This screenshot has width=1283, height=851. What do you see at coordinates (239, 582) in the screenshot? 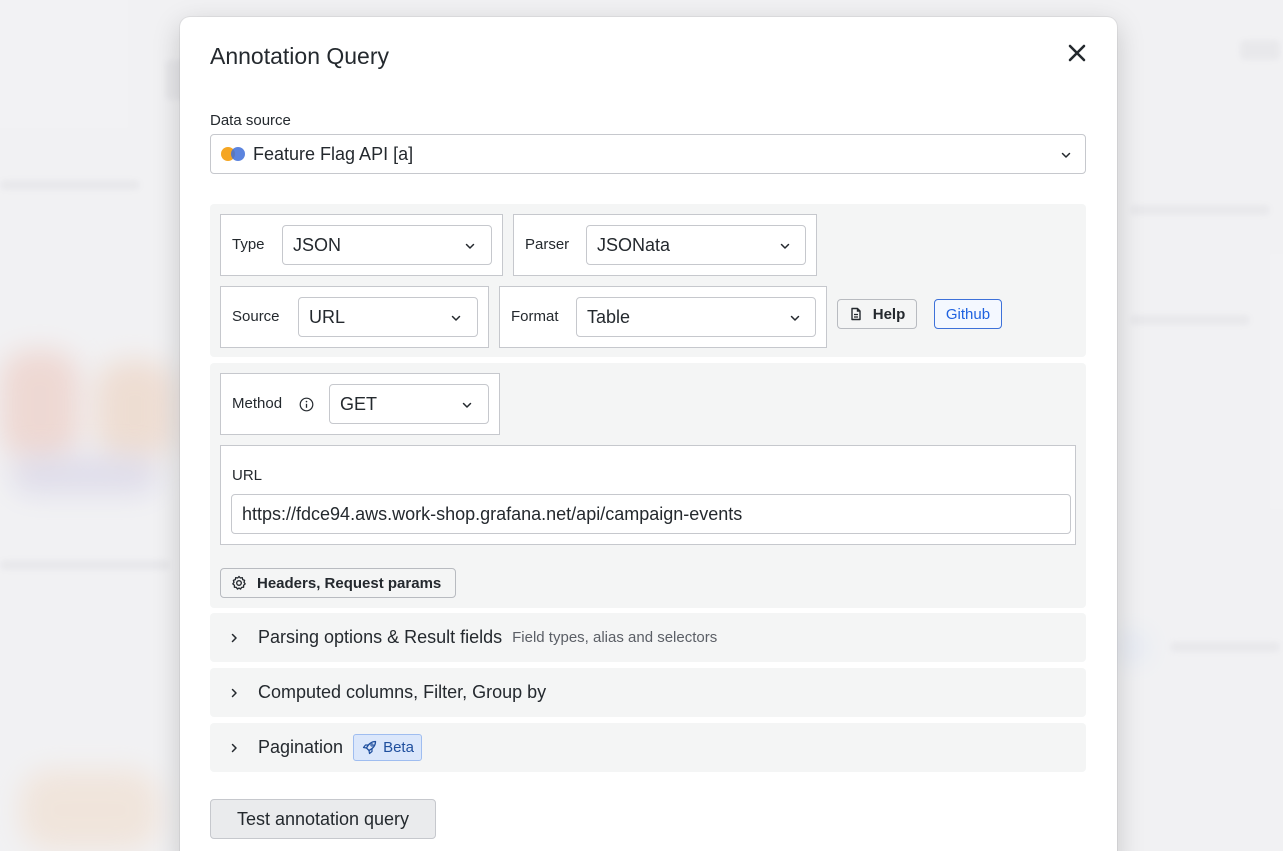
I see `gear-icon` at bounding box center [239, 582].